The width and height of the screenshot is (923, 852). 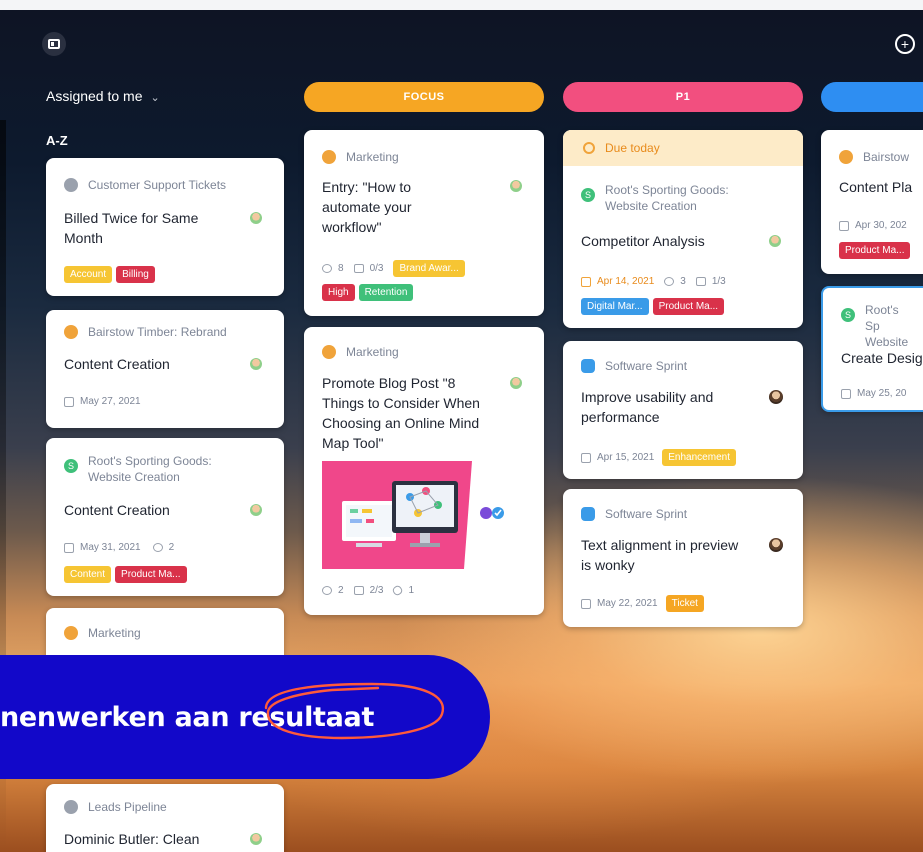 I want to click on due-date: Apr 30, 202, so click(x=881, y=225).